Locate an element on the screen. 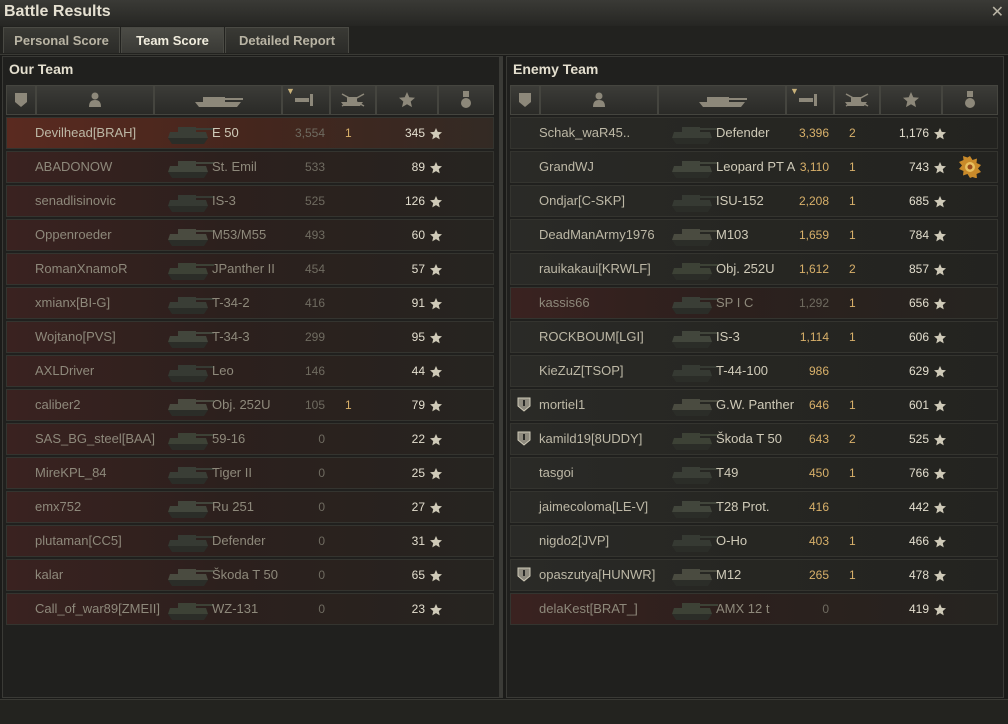 The height and width of the screenshot is (724, 1008). player-row: SAS_BG_steel[BAA] 59-16 0 22 is located at coordinates (250, 439).